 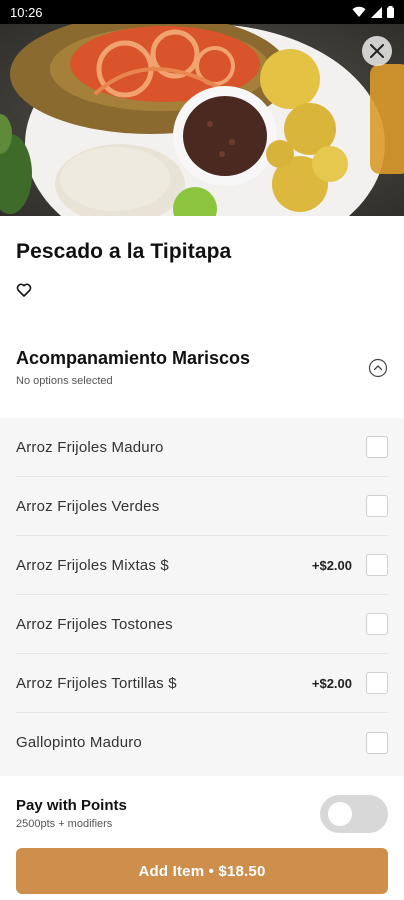 I want to click on option-label: Arroz Frijoles Tortillas $, so click(x=96, y=683).